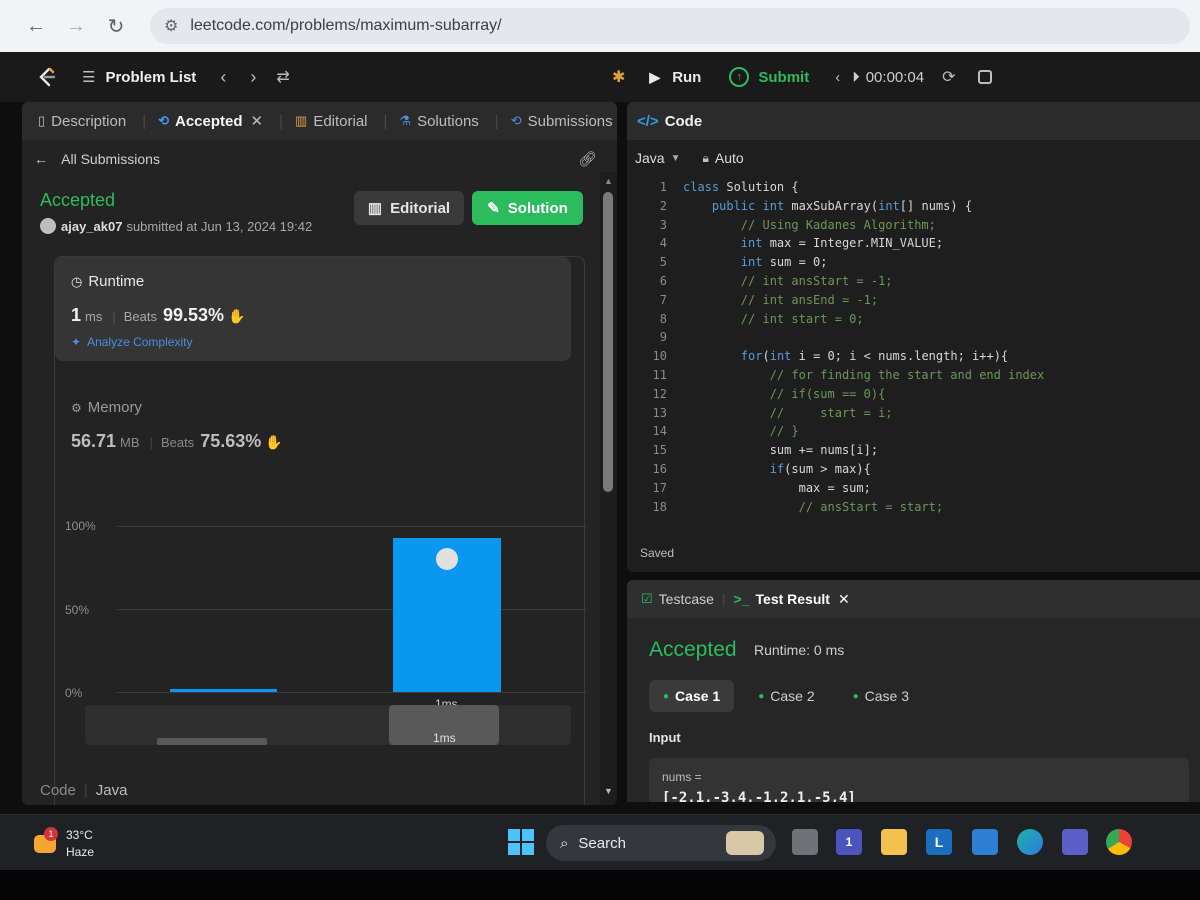  Describe the element at coordinates (792, 599) in the screenshot. I see `tab-test-result: >_ Test Result ✕` at that location.